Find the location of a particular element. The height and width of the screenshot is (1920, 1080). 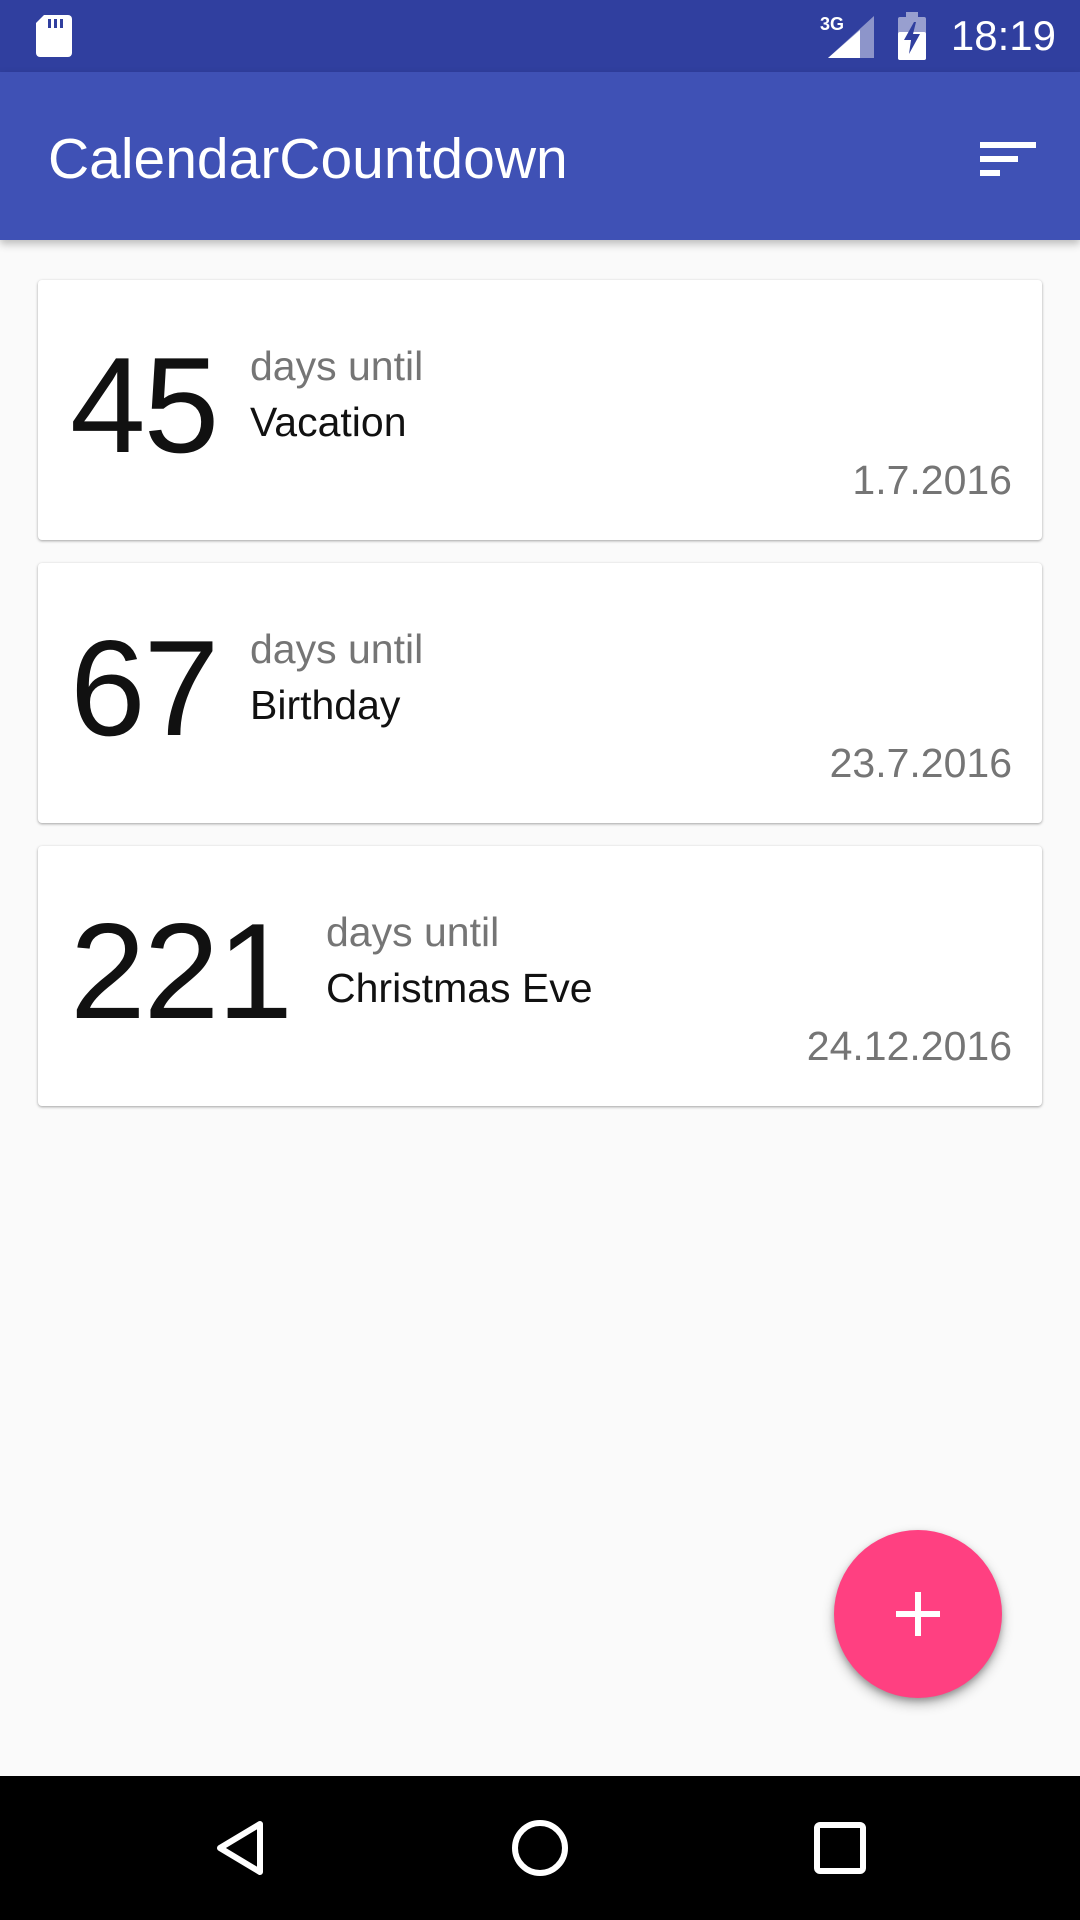

recents-button is located at coordinates (840, 1848).